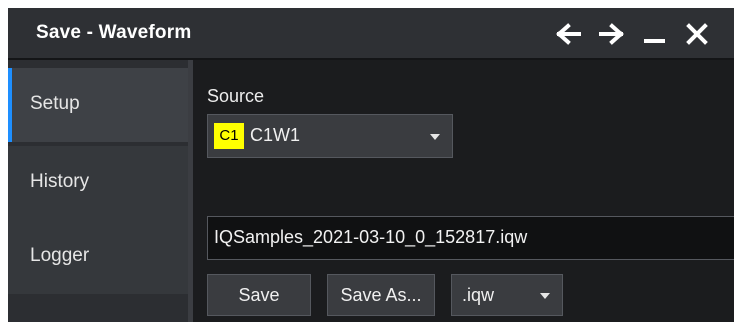 The height and width of the screenshot is (322, 734). What do you see at coordinates (330, 136) in the screenshot?
I see `source-dropdown: C1 C1W1` at bounding box center [330, 136].